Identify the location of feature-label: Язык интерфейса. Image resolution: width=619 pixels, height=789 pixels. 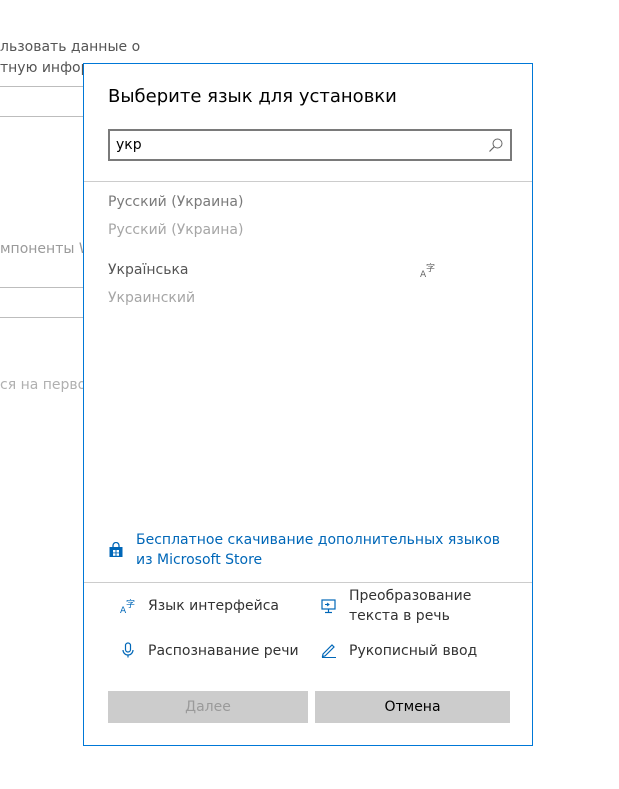
(213, 606).